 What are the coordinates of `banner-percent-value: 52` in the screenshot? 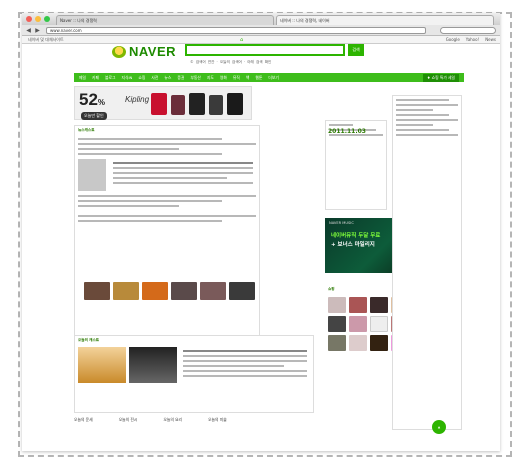 It's located at (88, 99).